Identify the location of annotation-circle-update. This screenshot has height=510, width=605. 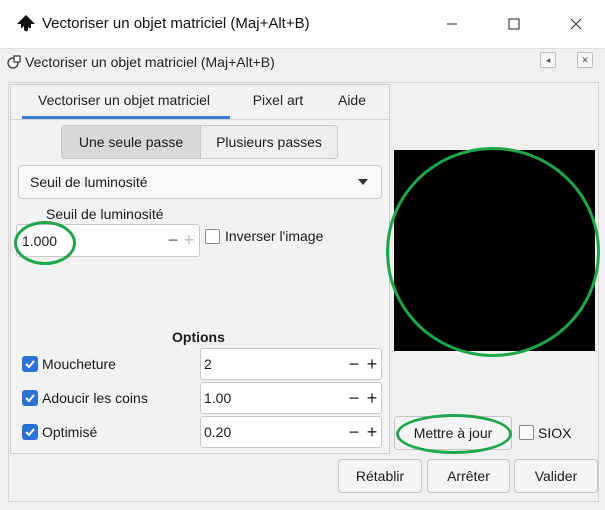
(454, 434).